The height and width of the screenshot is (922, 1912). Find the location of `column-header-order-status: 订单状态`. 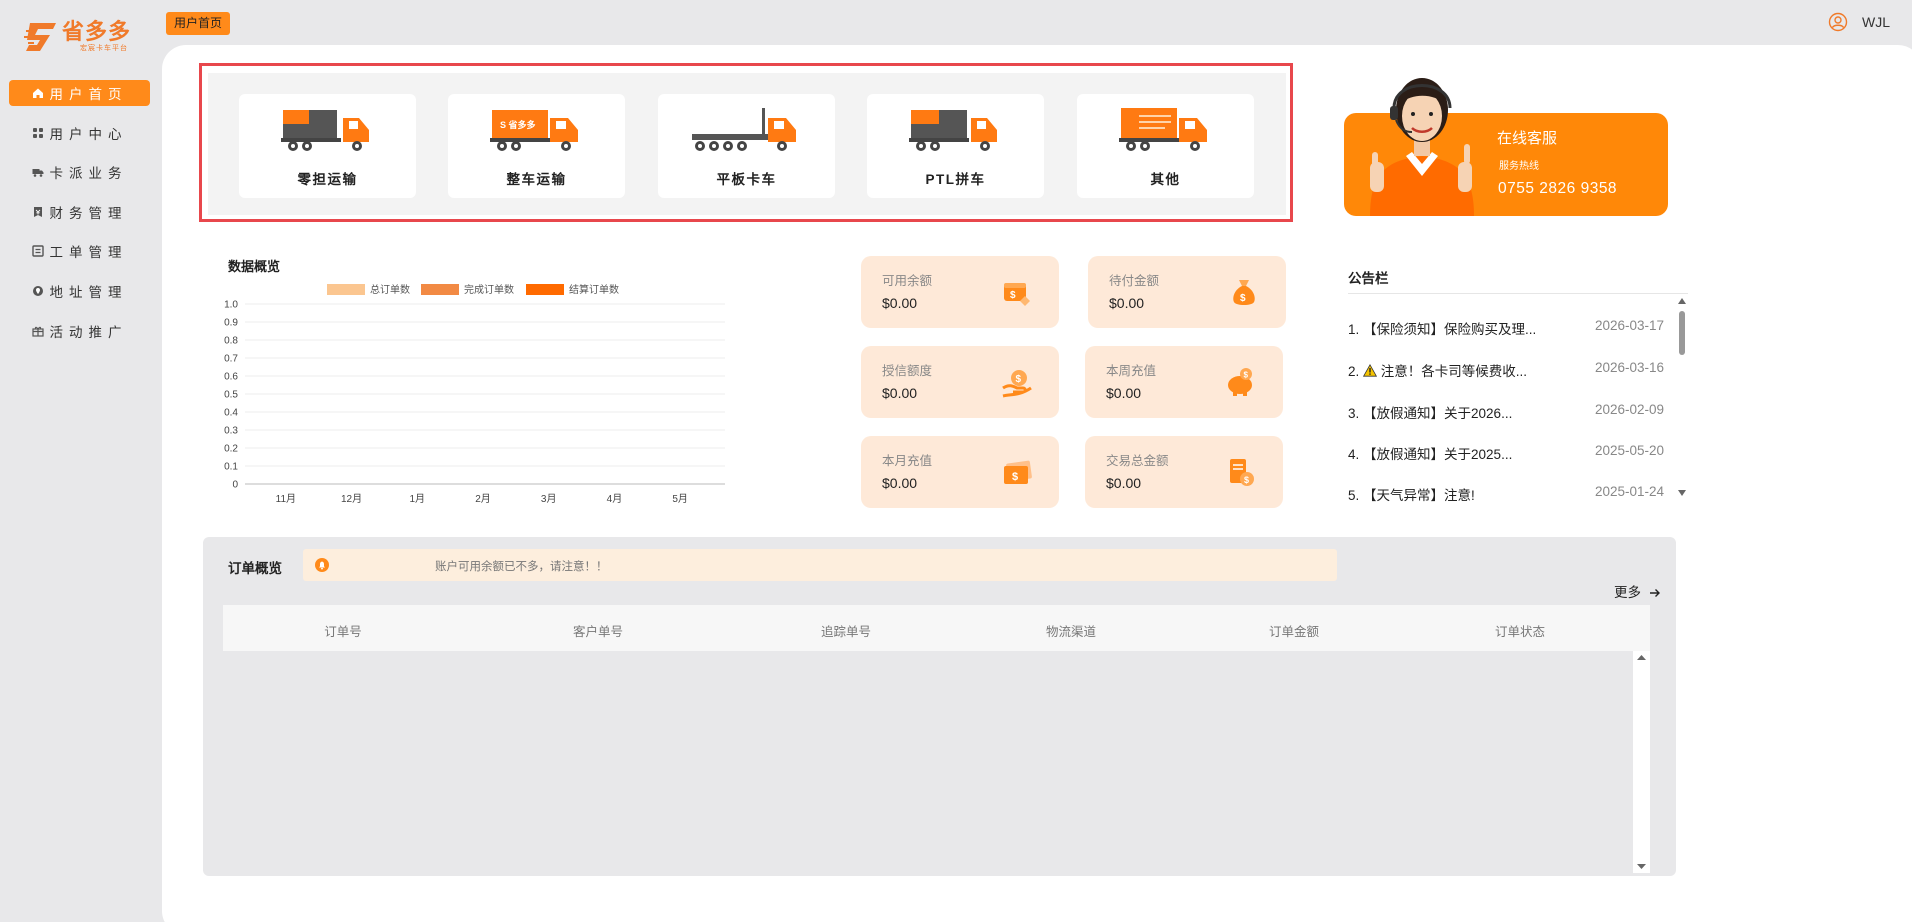

column-header-order-status: 订单状态 is located at coordinates (1520, 630).